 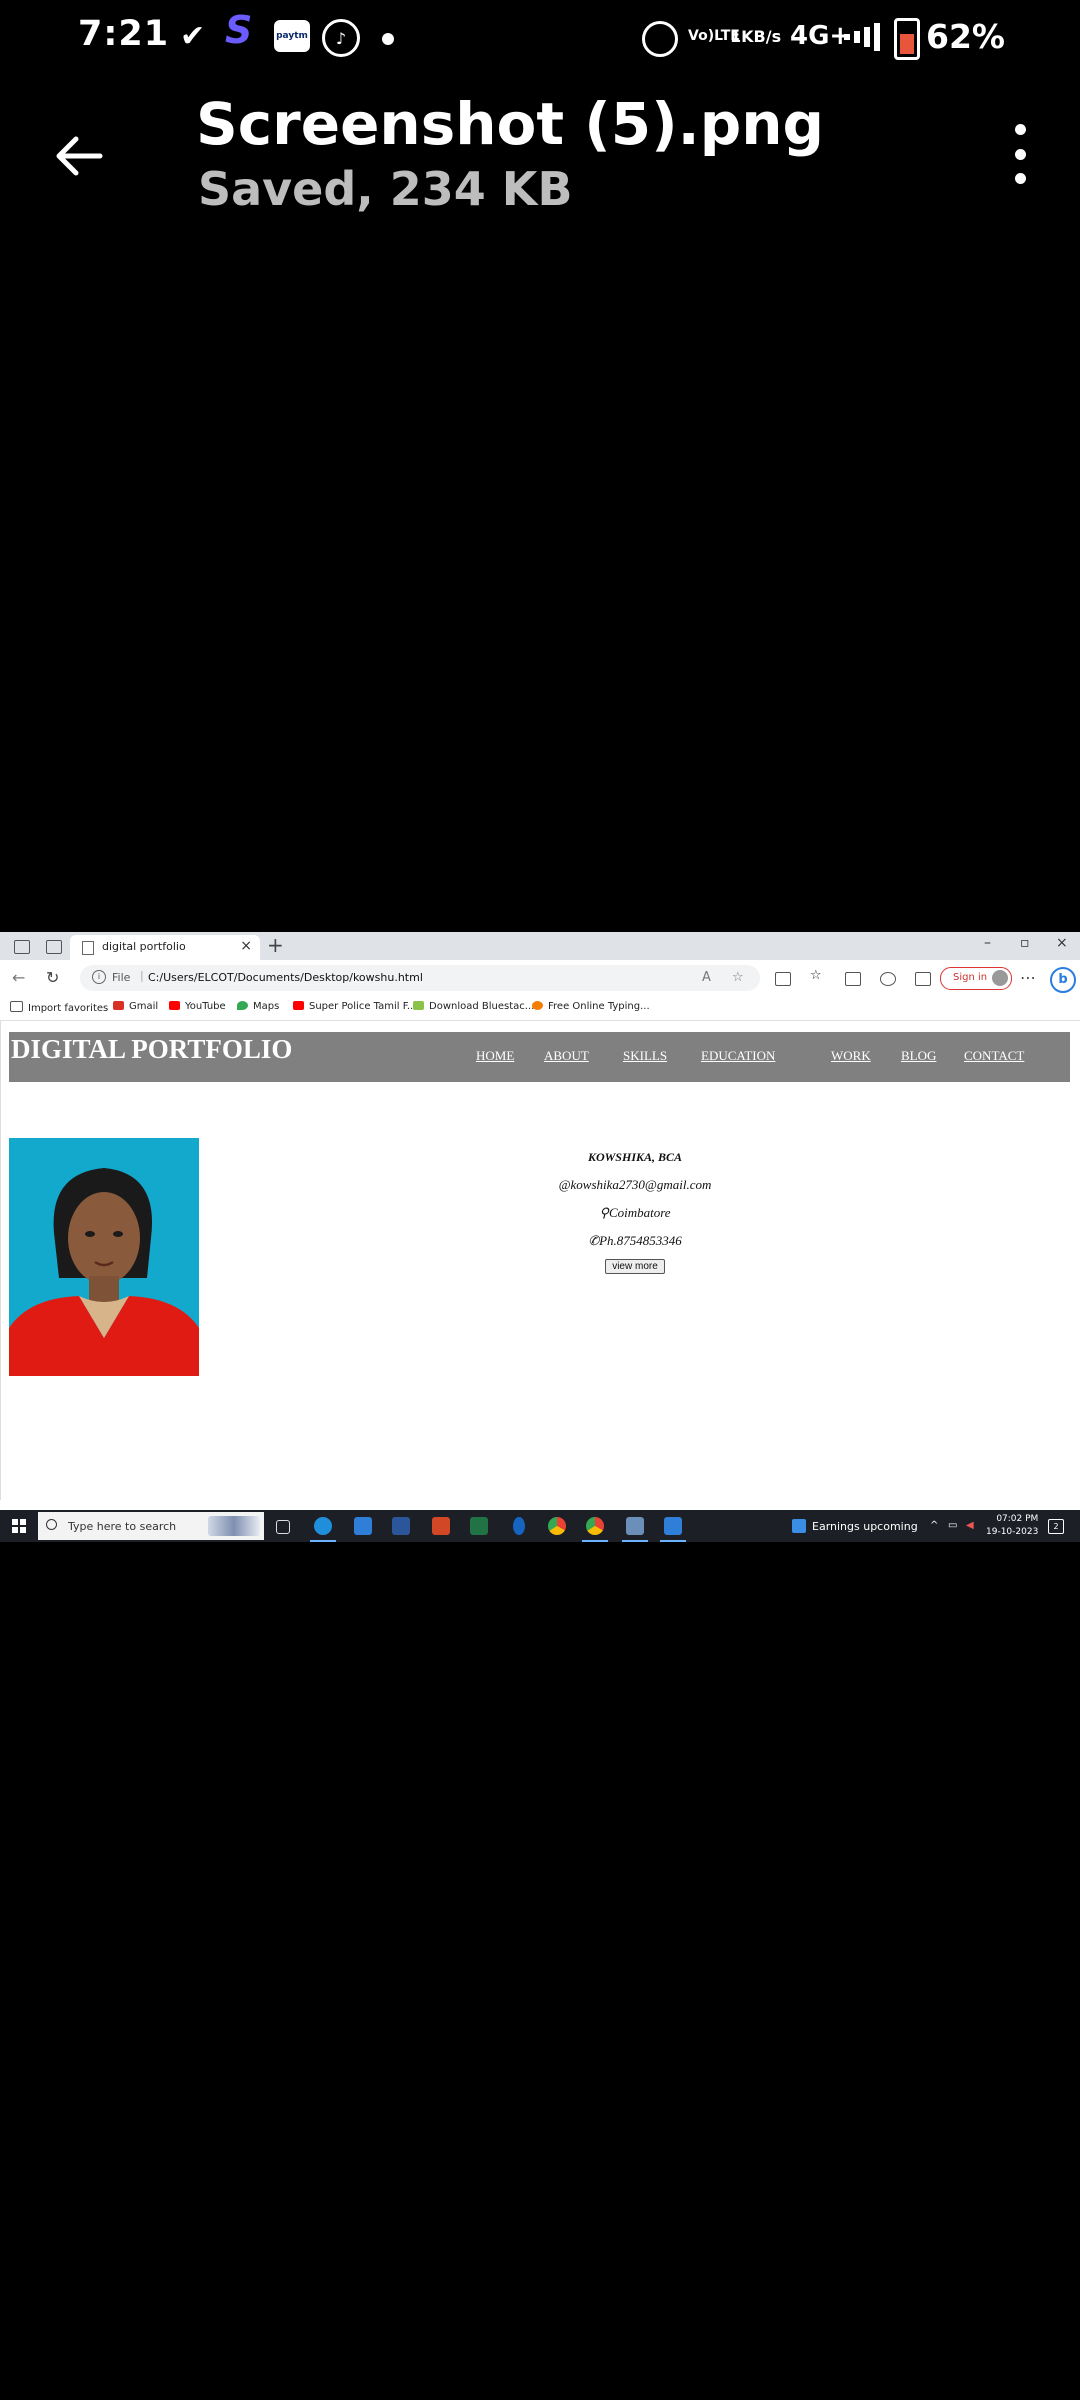 What do you see at coordinates (59, 1007) in the screenshot?
I see `favorite-item: Import favorites` at bounding box center [59, 1007].